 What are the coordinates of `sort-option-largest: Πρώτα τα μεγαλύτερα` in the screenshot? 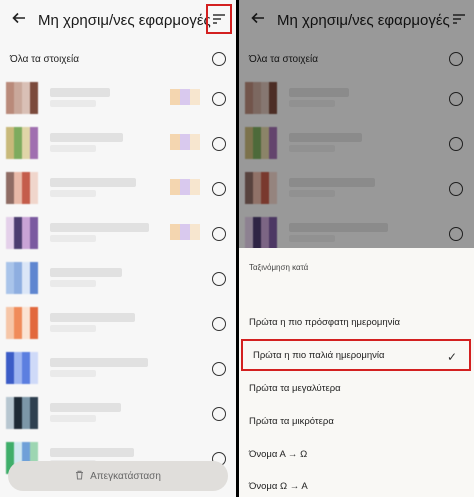 It's located at (356, 388).